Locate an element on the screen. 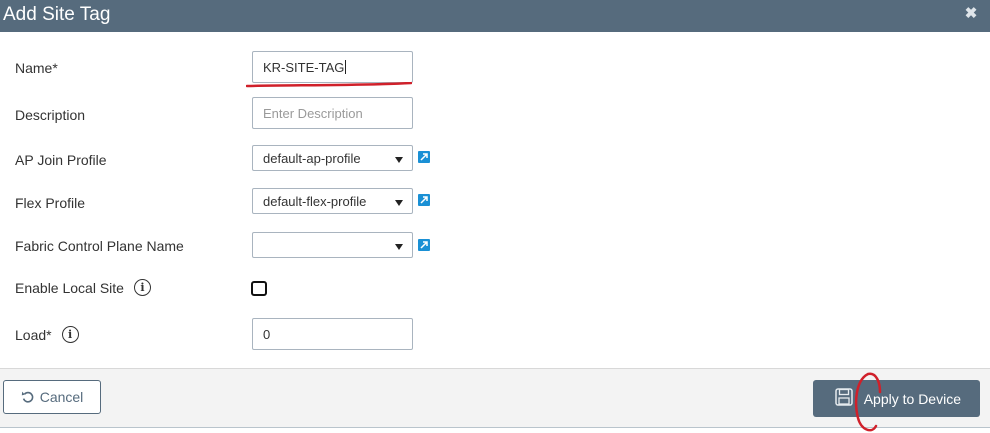  ap-join-profile-select: default-ap-profile is located at coordinates (332, 158).